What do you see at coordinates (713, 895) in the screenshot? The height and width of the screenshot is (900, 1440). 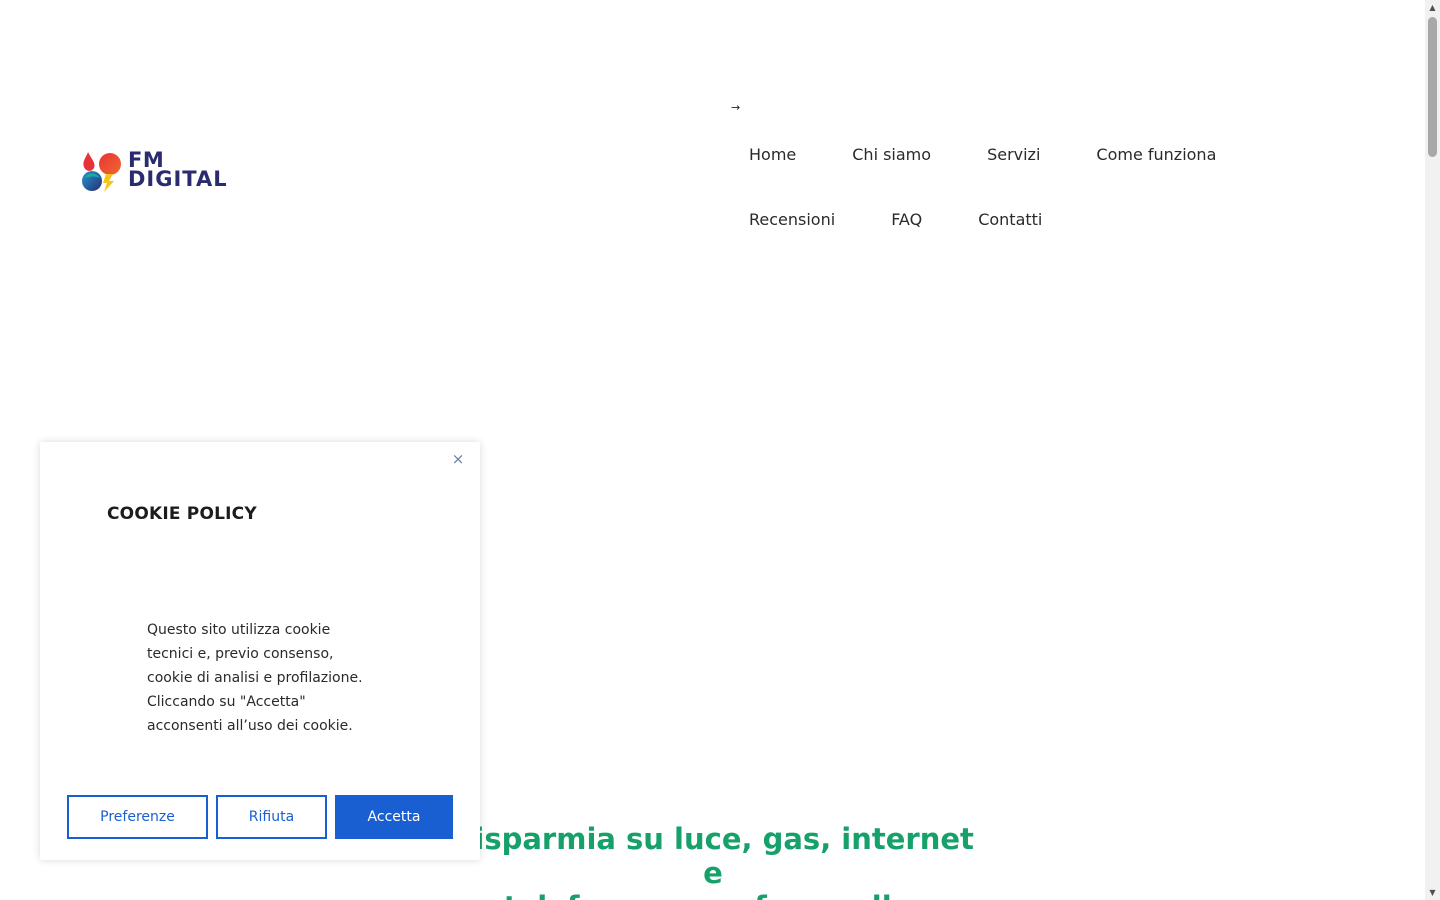 I see `hero-heading-line-2: telefono senza fare nulla.` at bounding box center [713, 895].